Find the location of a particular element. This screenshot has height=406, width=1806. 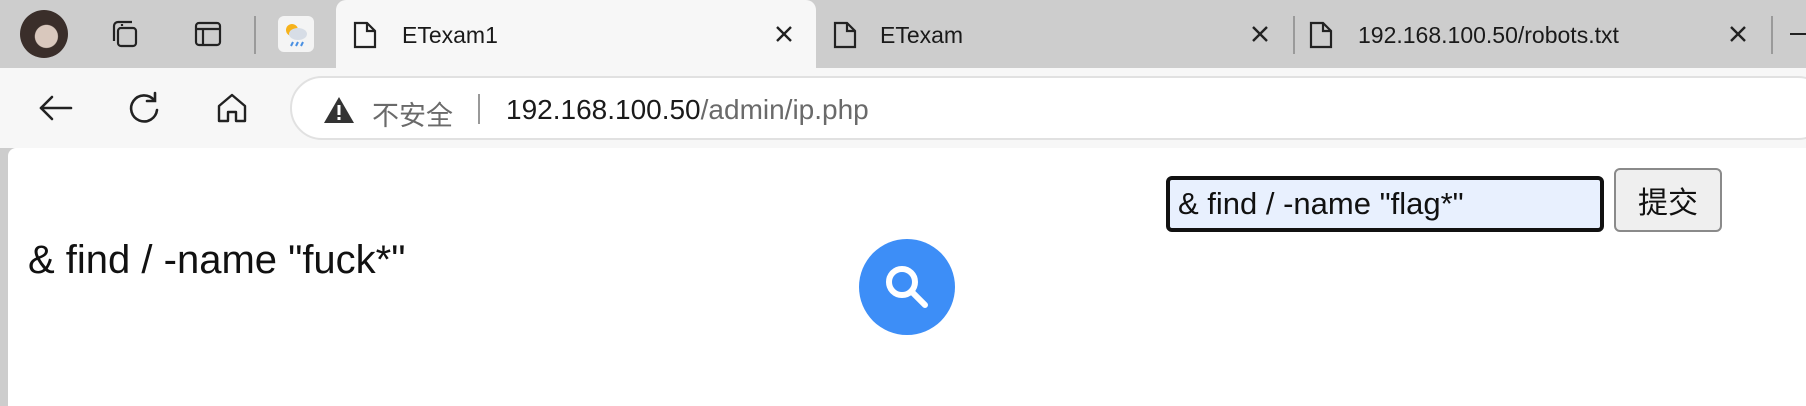

refresh-icon is located at coordinates (144, 108).